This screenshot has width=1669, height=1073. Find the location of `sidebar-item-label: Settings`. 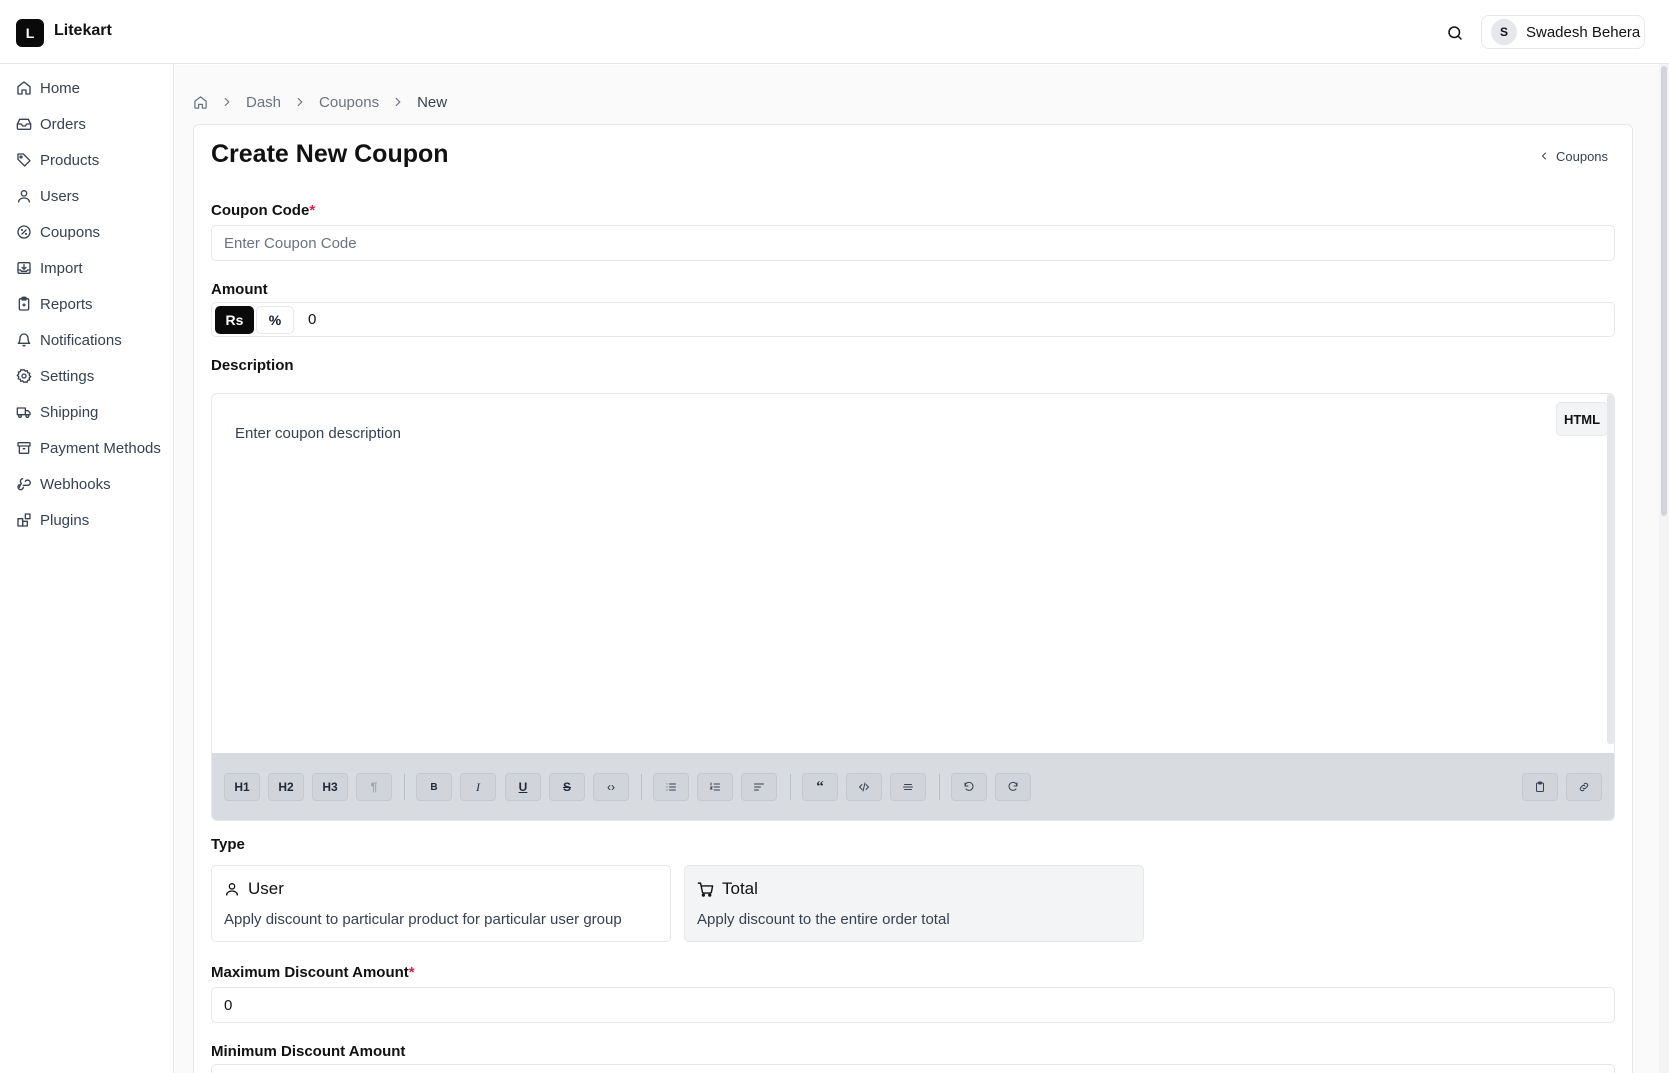

sidebar-item-label: Settings is located at coordinates (67, 376).